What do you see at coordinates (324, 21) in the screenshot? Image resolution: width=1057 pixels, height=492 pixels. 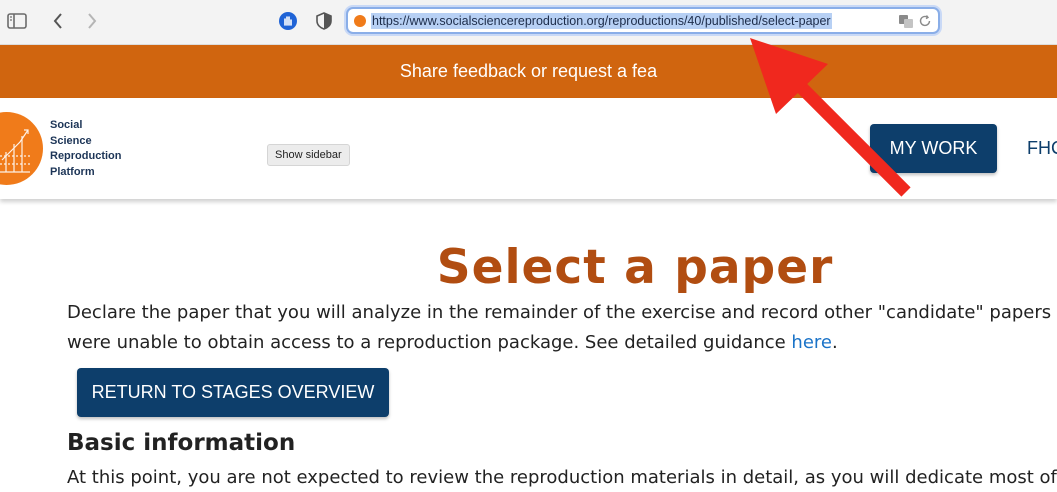 I see `shield-icon` at bounding box center [324, 21].